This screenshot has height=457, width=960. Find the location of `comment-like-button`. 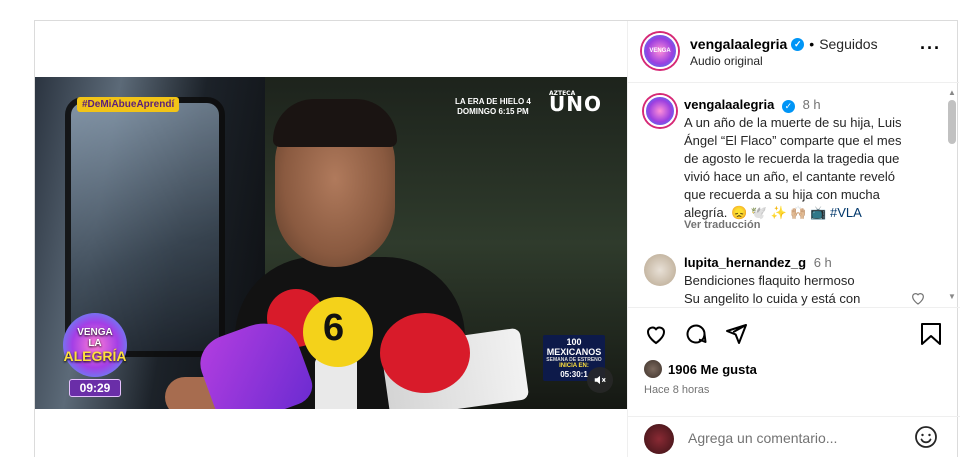

comment-like-button is located at coordinates (918, 298).